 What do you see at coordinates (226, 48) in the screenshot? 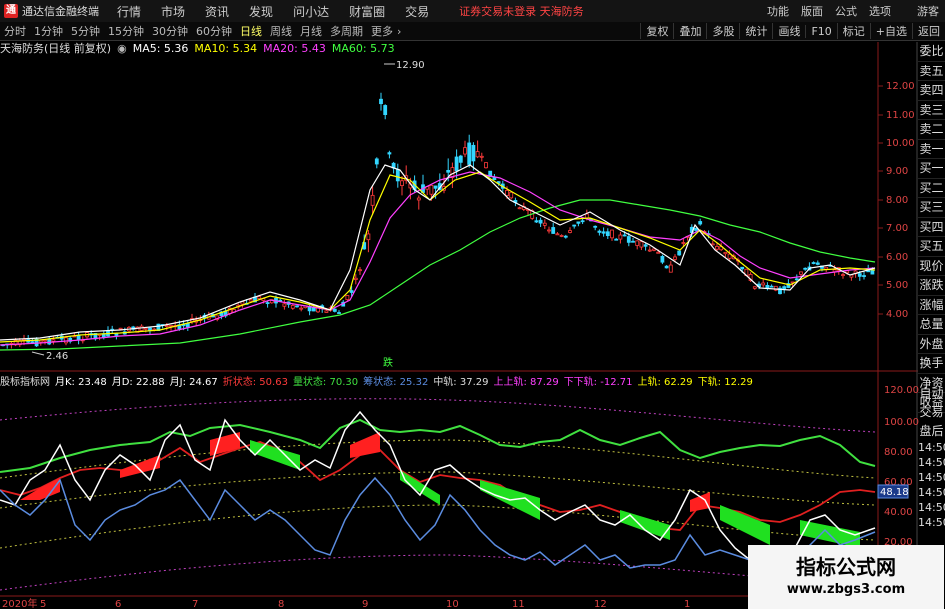
I see `ma10-value: MA10: 5.34` at bounding box center [226, 48].